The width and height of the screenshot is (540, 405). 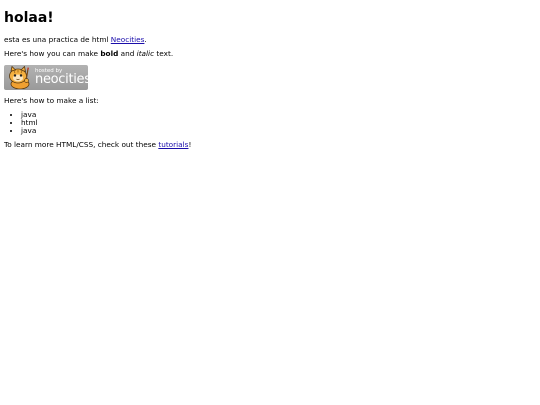 What do you see at coordinates (164, 54) in the screenshot?
I see `formatting-text-end: text.` at bounding box center [164, 54].